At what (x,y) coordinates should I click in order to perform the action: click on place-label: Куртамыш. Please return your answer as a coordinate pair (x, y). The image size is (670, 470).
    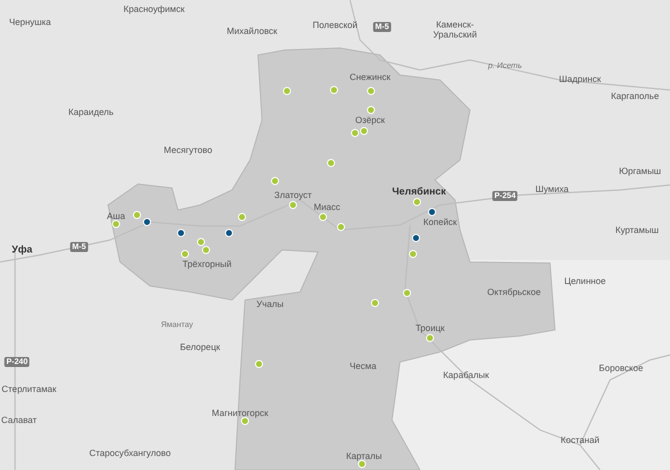
    Looking at the image, I should click on (637, 230).